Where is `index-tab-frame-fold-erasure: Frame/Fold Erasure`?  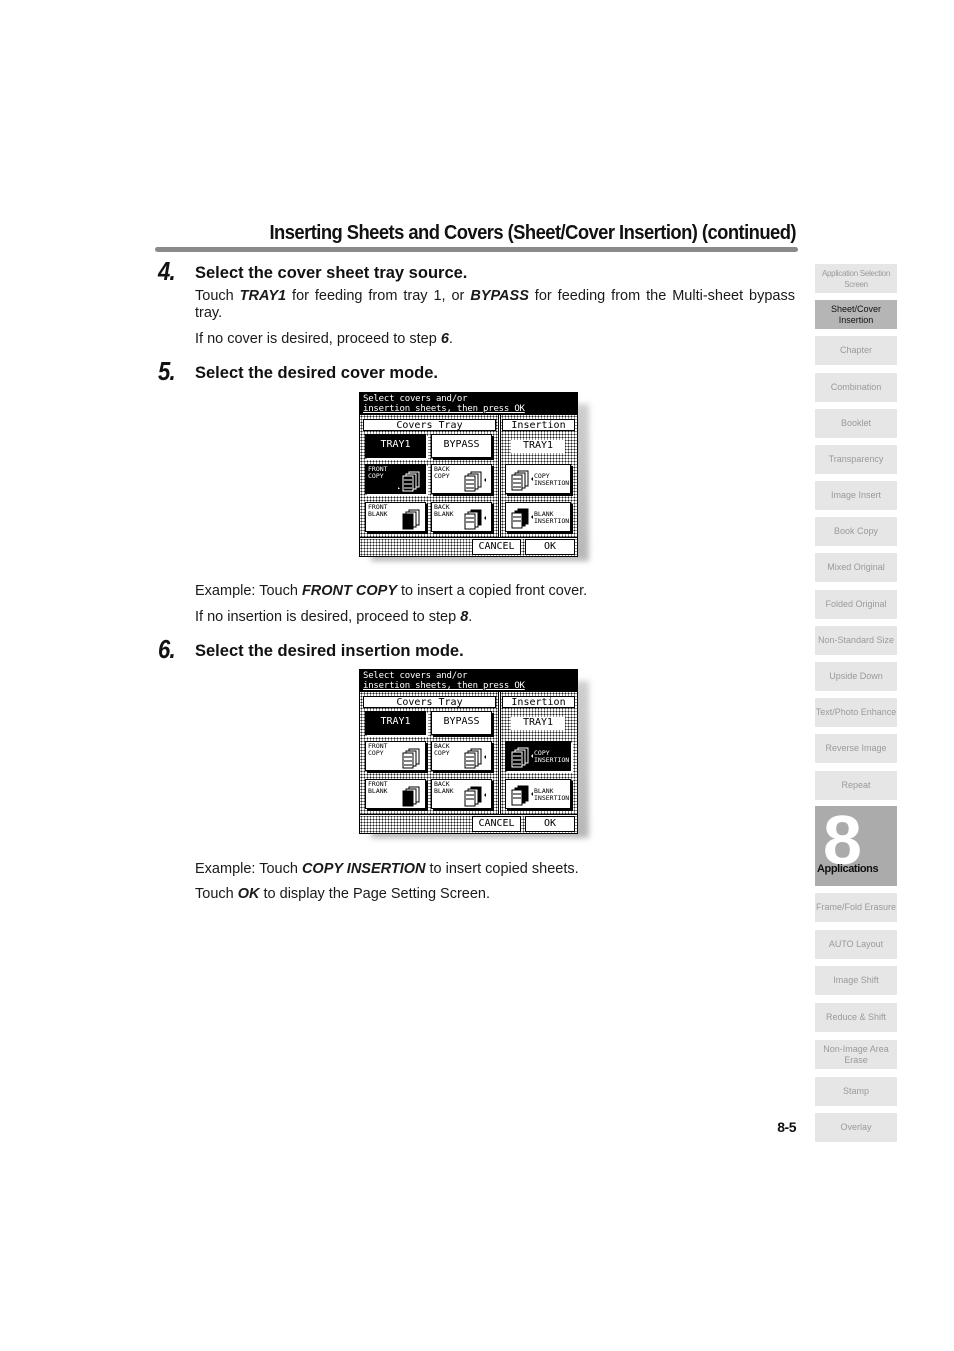 index-tab-frame-fold-erasure: Frame/Fold Erasure is located at coordinates (856, 907).